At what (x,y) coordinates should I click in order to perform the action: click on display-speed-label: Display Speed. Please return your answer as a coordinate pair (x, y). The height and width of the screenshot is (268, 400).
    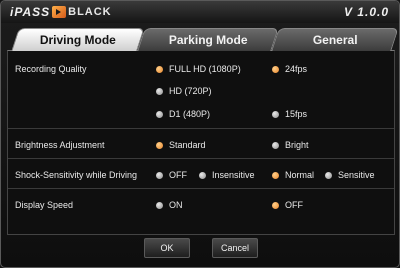
    Looking at the image, I should click on (44, 205).